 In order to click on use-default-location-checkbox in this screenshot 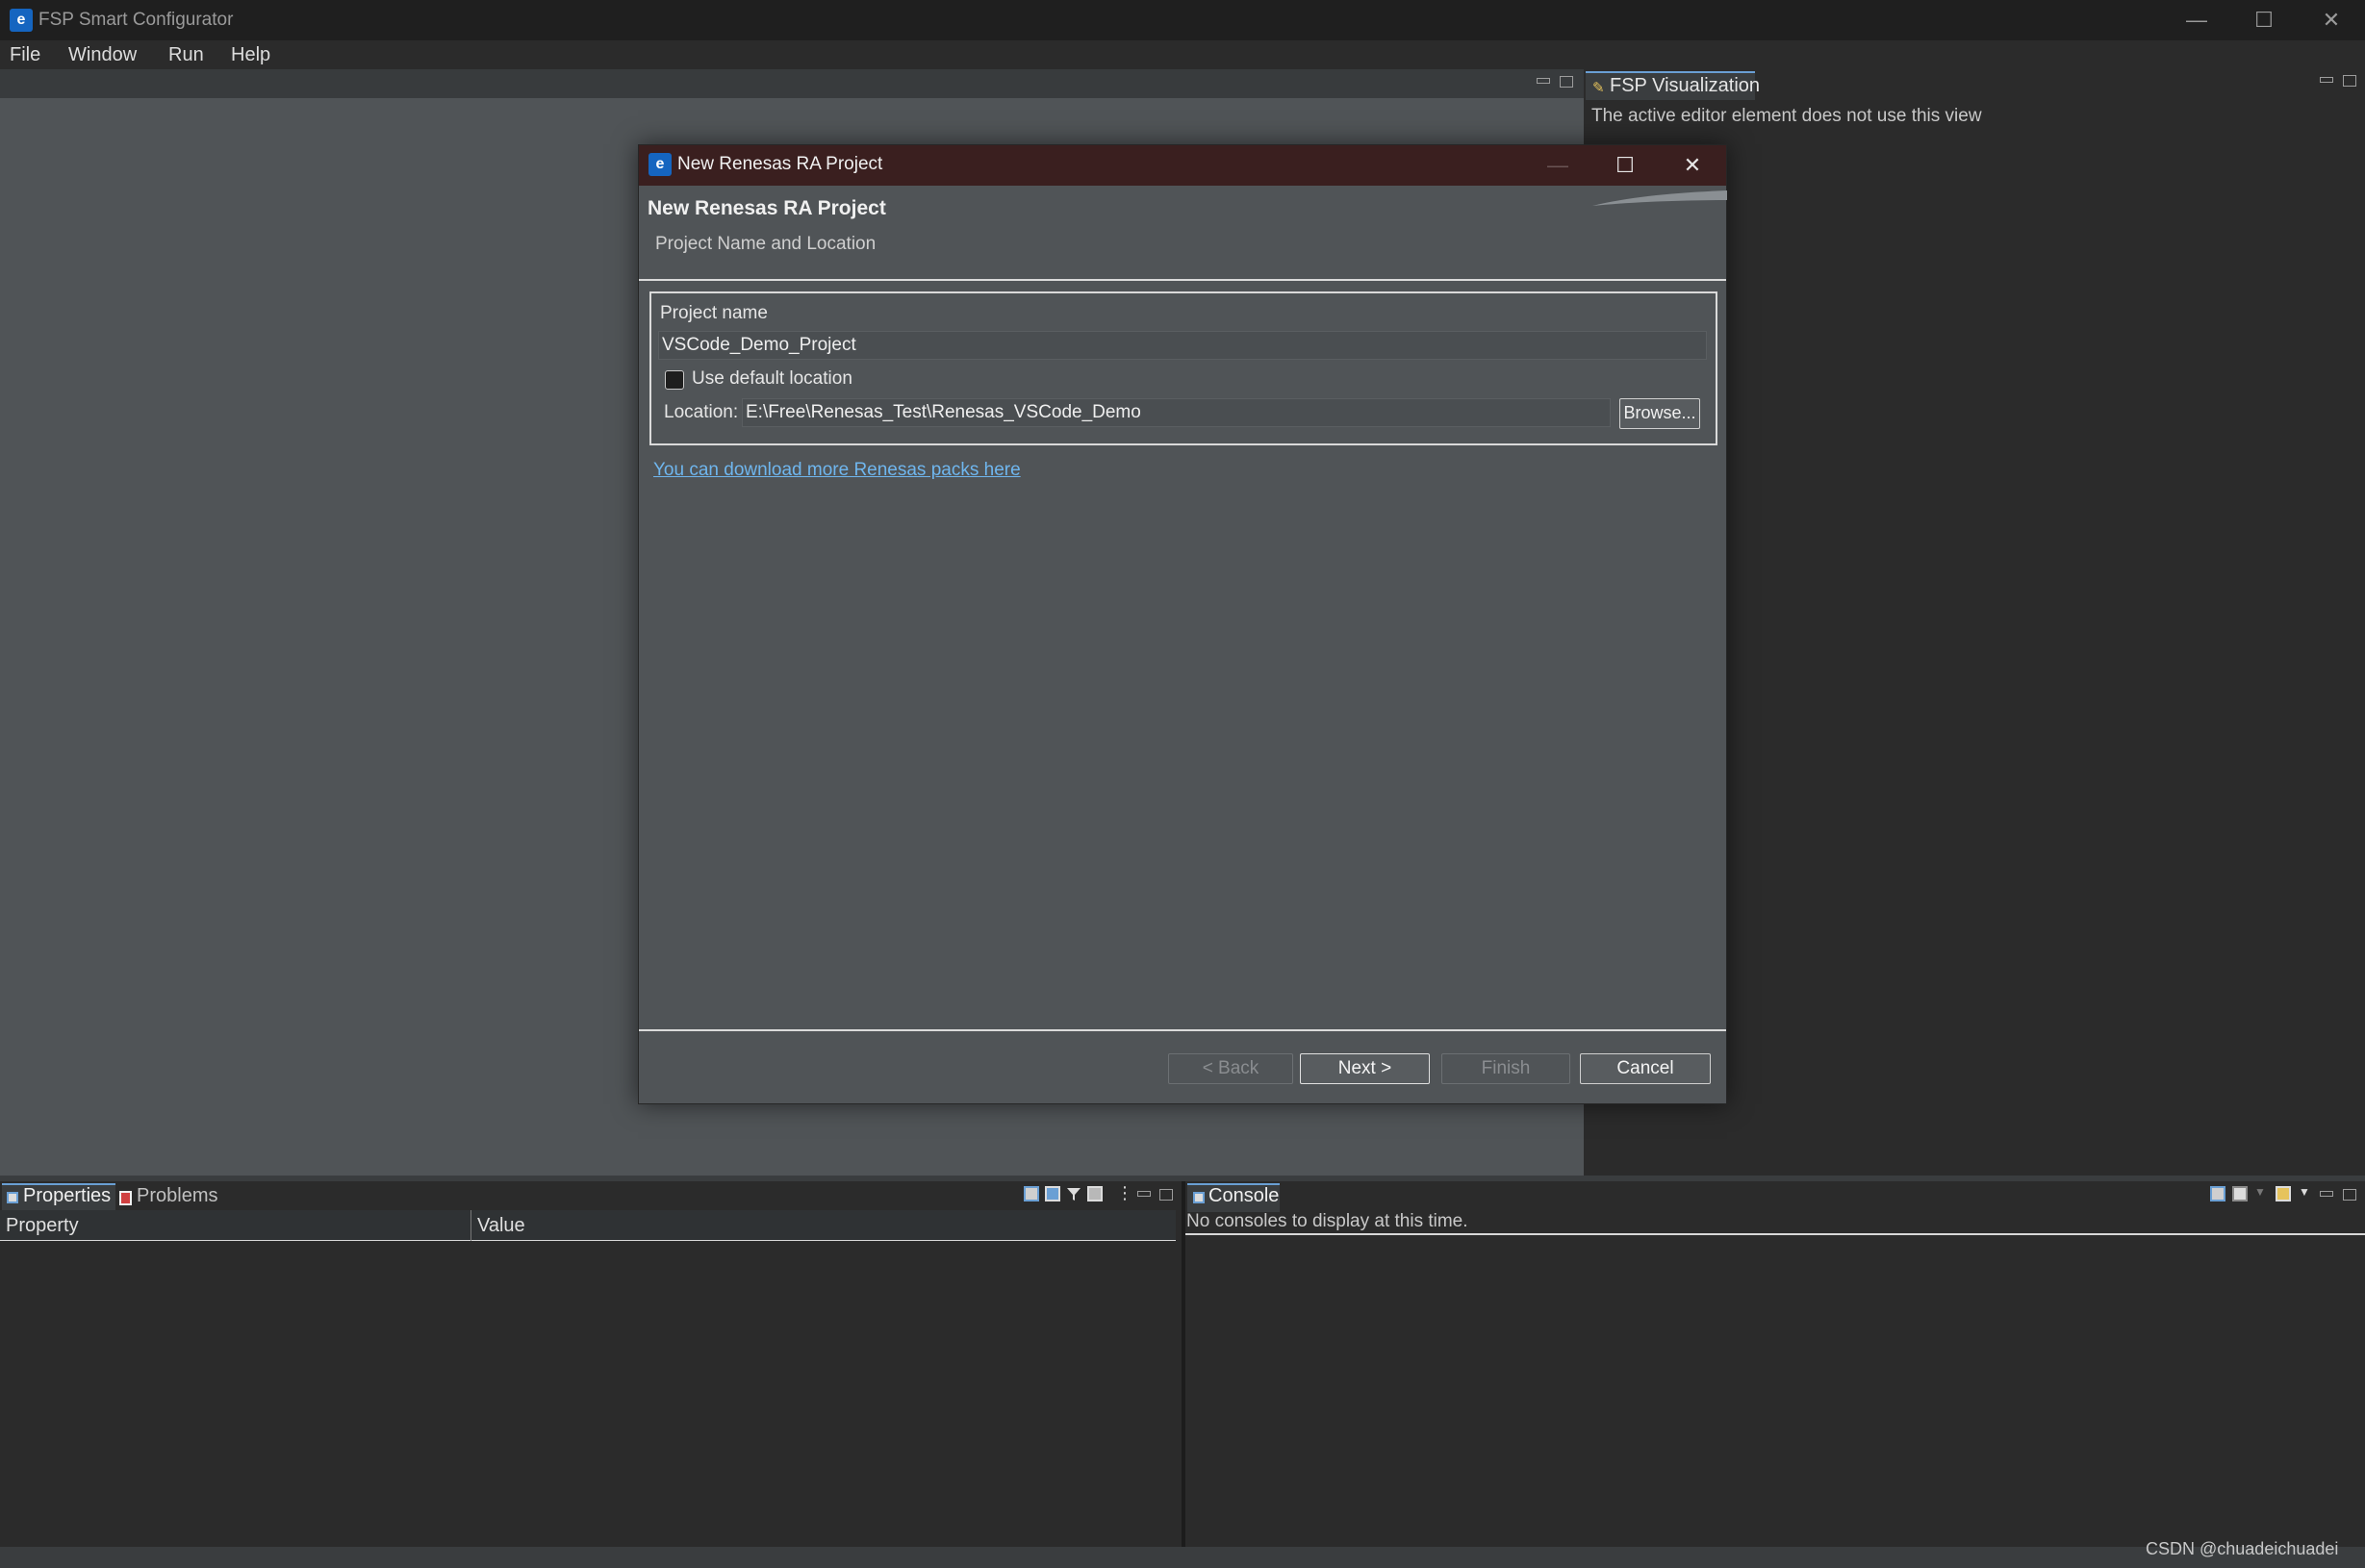, I will do `click(674, 380)`.